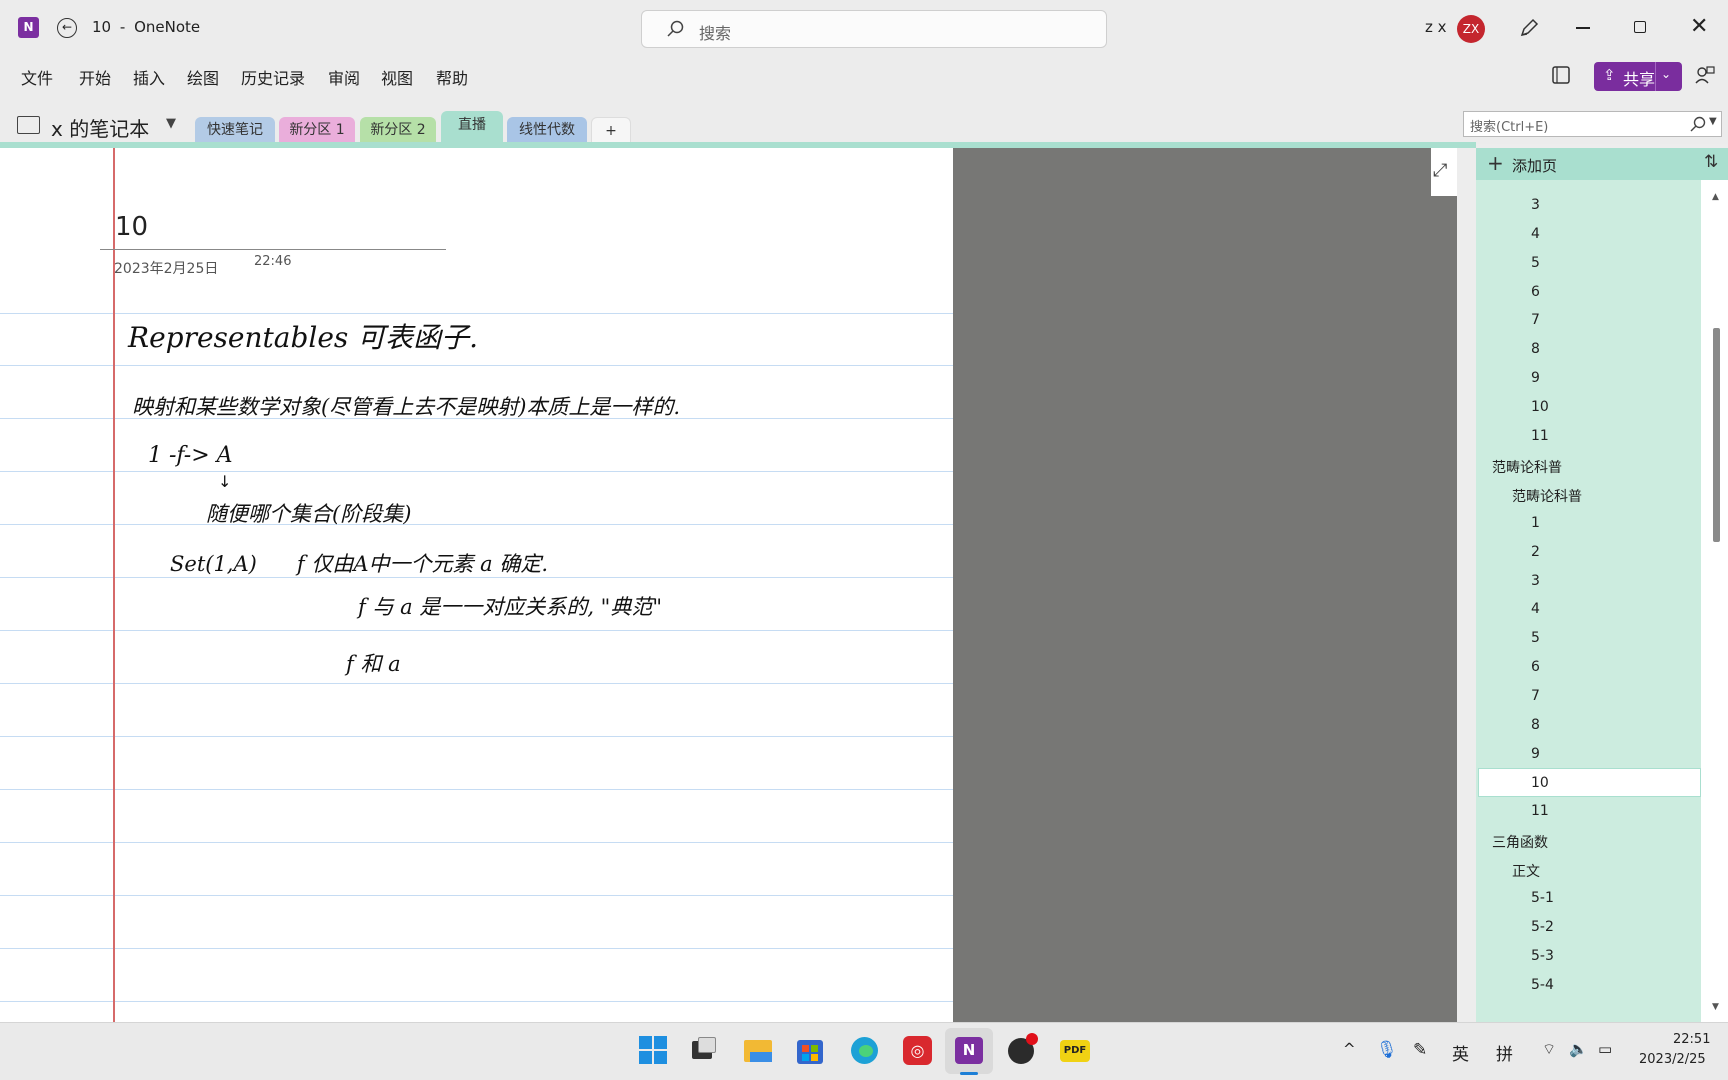 This screenshot has height=1080, width=1728. What do you see at coordinates (1542, 898) in the screenshot?
I see `page-item: 5-1` at bounding box center [1542, 898].